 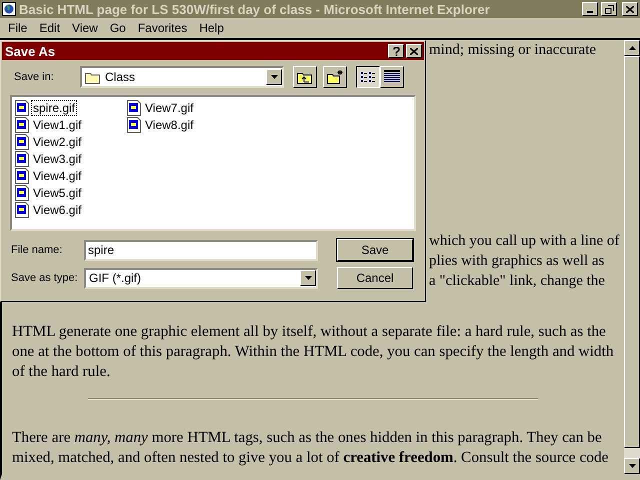 I want to click on paragraph: There are many, many more HTML tags, such as the ones hidden in this paragraph. They can be mixed, matched, and often nested to give you a lot of creative freedom. Consult the source code, so click(x=311, y=448).